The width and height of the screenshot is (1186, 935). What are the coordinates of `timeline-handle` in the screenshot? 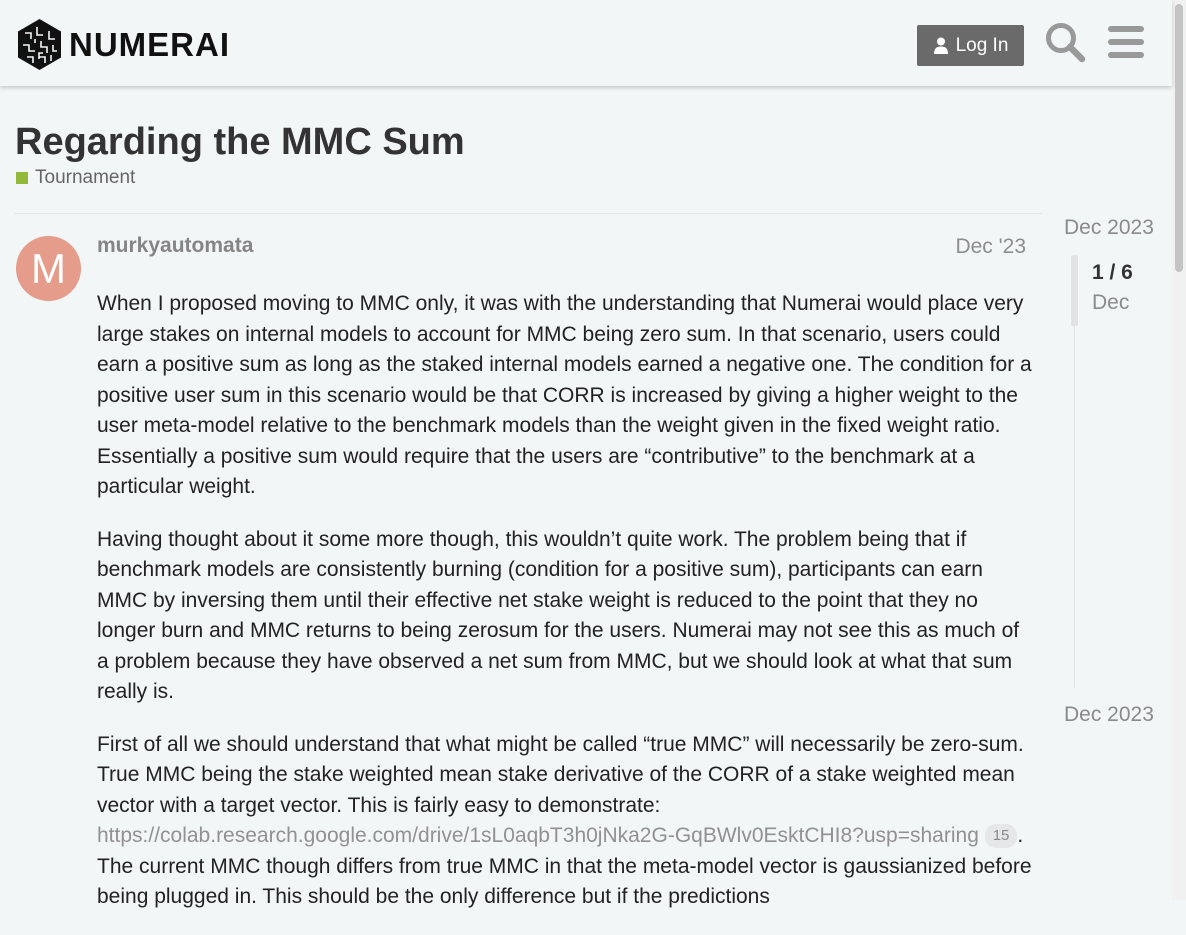 It's located at (1074, 290).